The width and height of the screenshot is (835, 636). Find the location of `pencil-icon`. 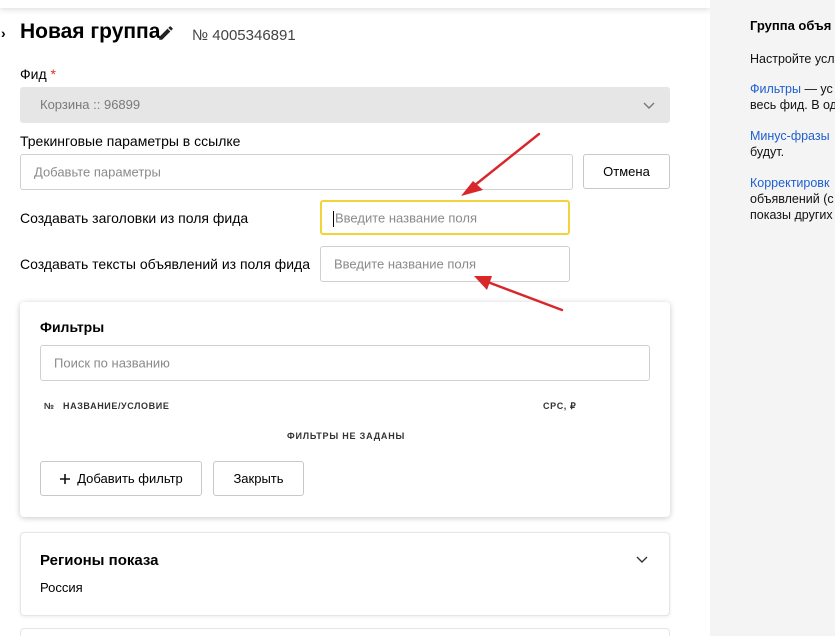

pencil-icon is located at coordinates (166, 33).